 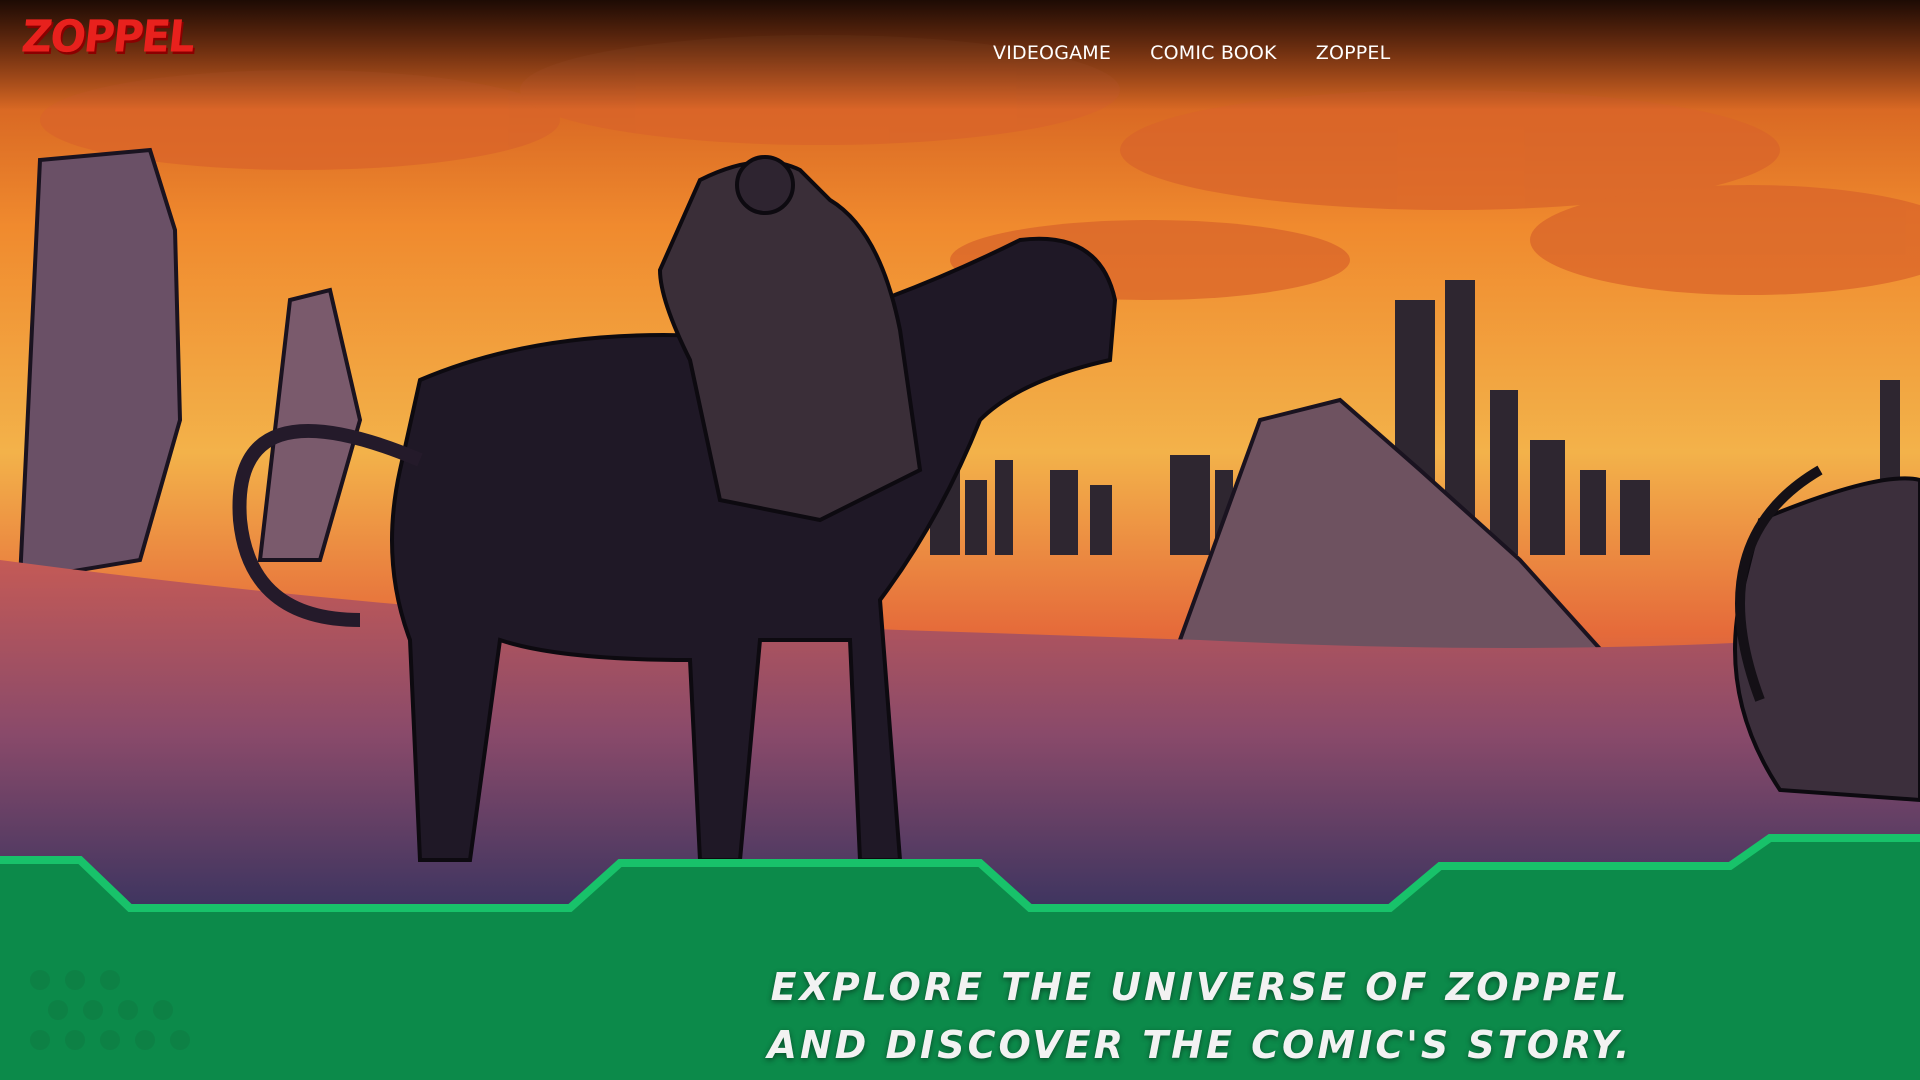 What do you see at coordinates (1200, 1045) in the screenshot?
I see `headline-line-2: AND DISCOVER THE COMIC'S STORY.` at bounding box center [1200, 1045].